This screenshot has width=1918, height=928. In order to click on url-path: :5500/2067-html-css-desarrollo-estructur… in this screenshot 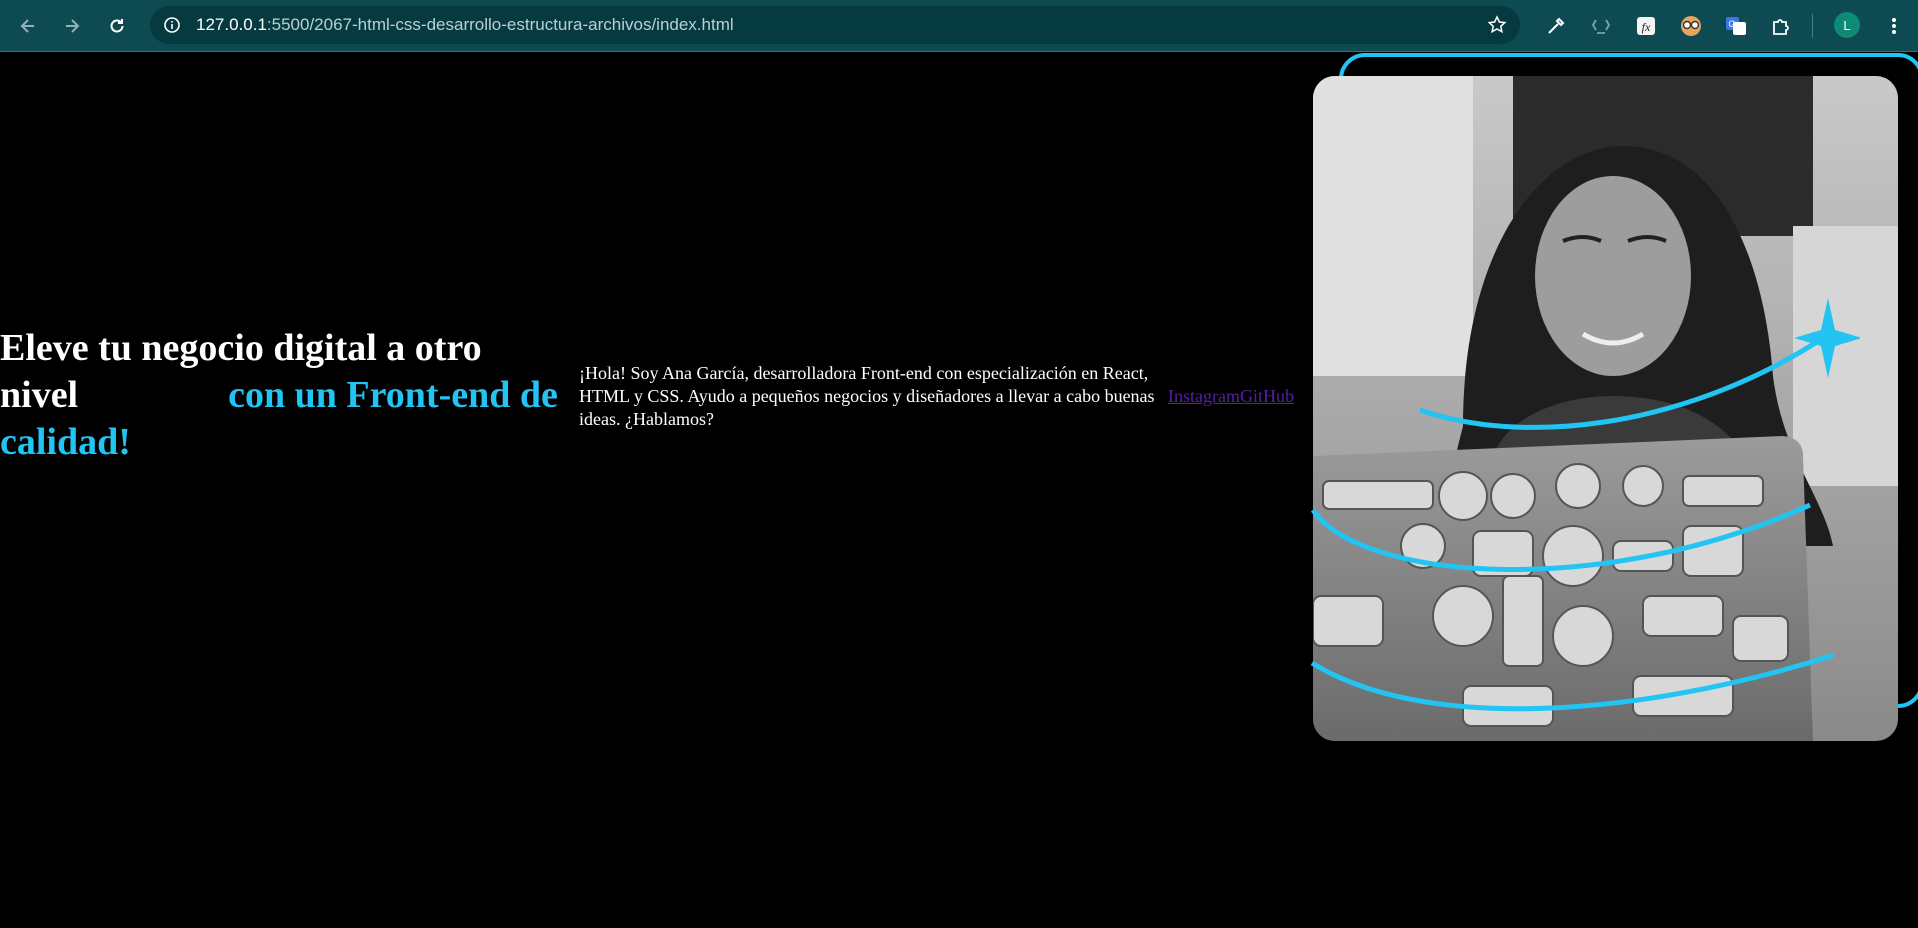, I will do `click(500, 24)`.